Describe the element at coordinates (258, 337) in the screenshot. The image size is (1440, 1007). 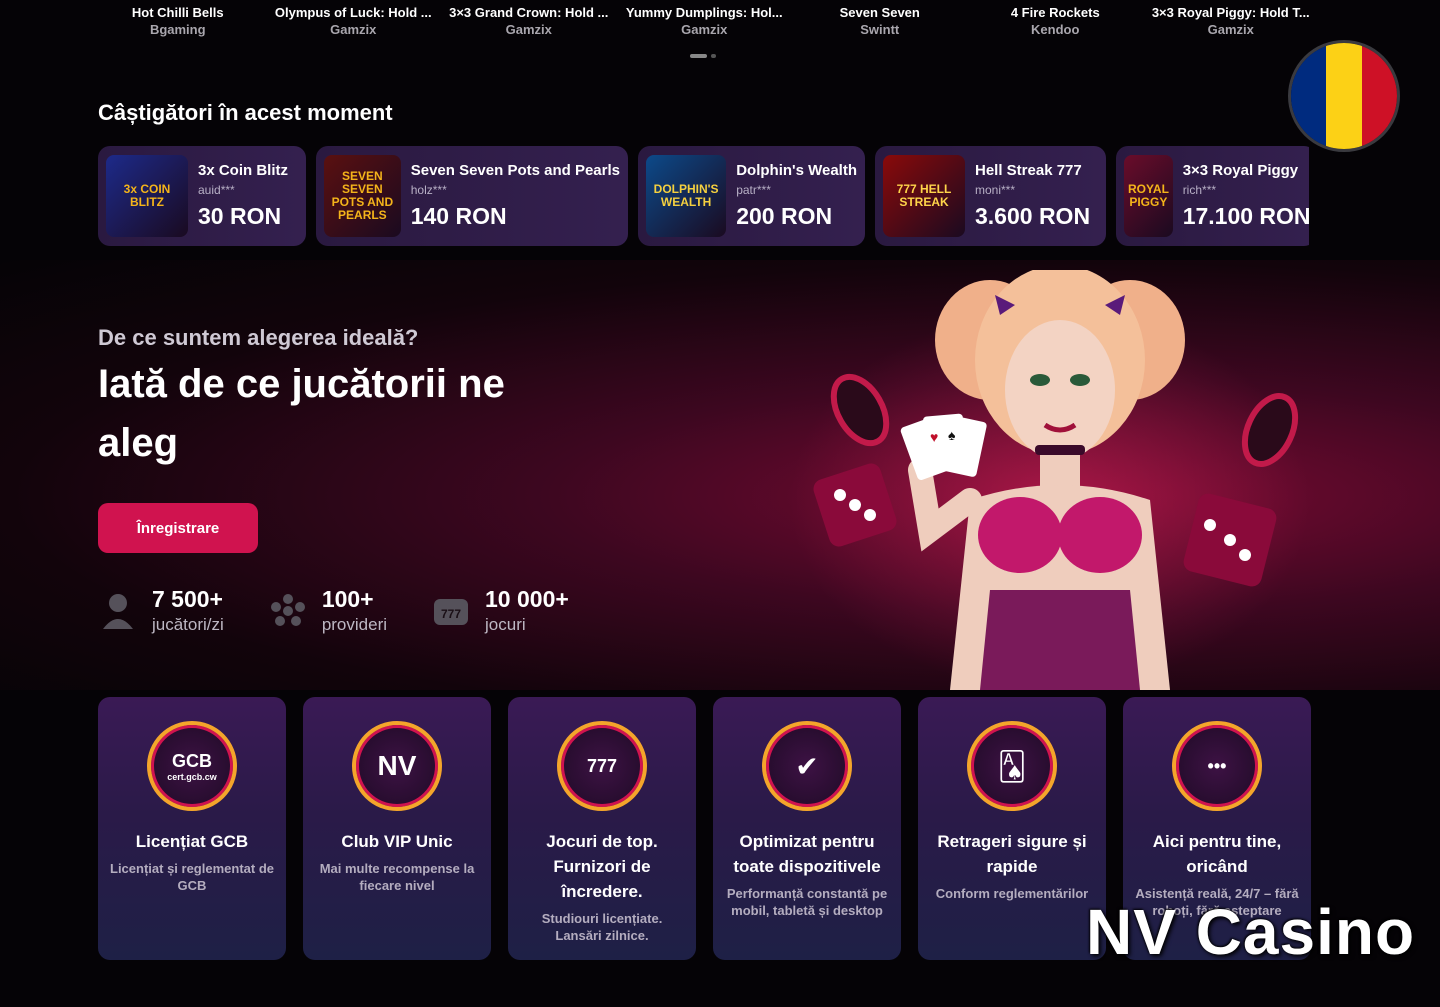
I see `hero-subtitle: De ce suntem alegerea ideală?` at that location.